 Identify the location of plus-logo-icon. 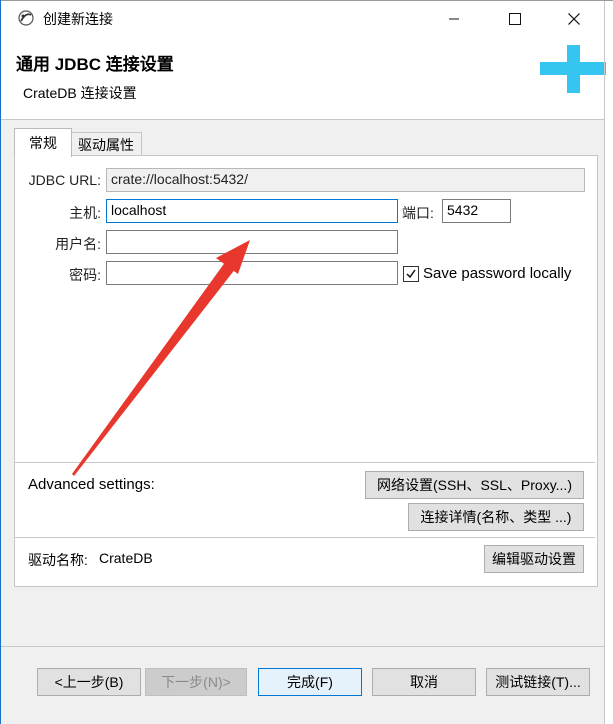
(573, 69).